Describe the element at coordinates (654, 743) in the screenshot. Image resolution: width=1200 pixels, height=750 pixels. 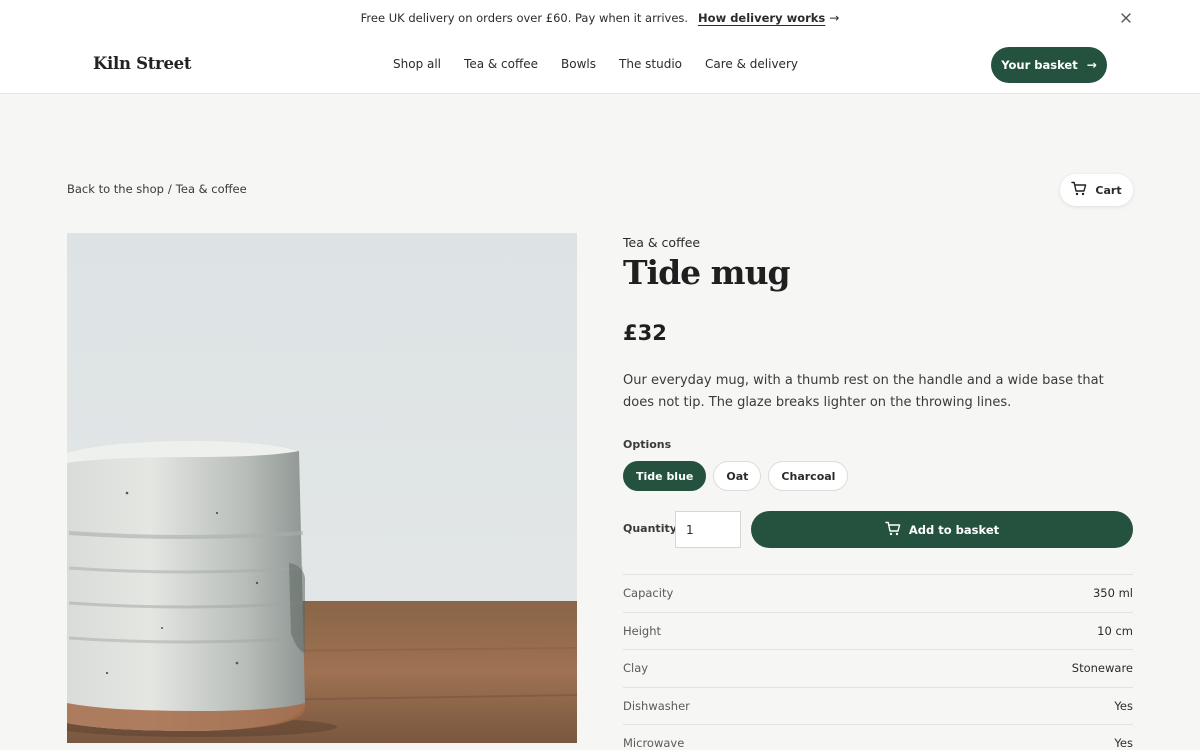
I see `spec-key: Microwave` at that location.